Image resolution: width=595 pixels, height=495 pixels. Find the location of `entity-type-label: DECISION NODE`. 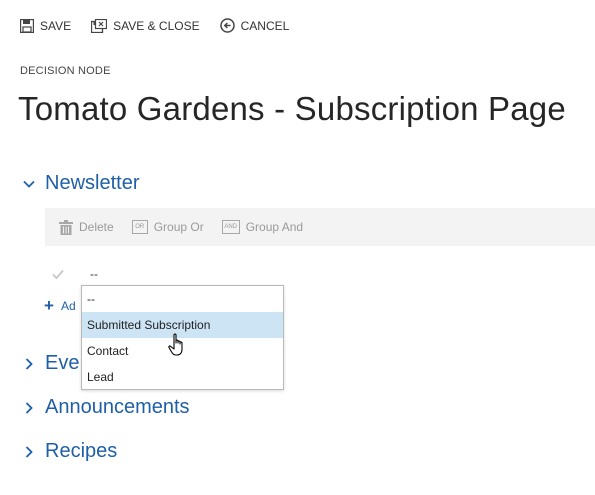

entity-type-label: DECISION NODE is located at coordinates (65, 71).